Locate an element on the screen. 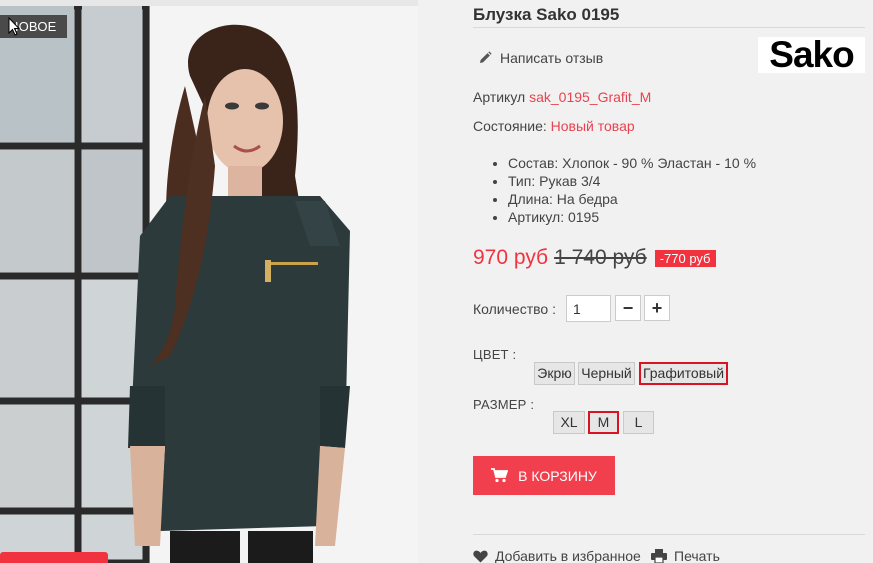  feature-item: Тип: Рукав 3/4 is located at coordinates (632, 181).